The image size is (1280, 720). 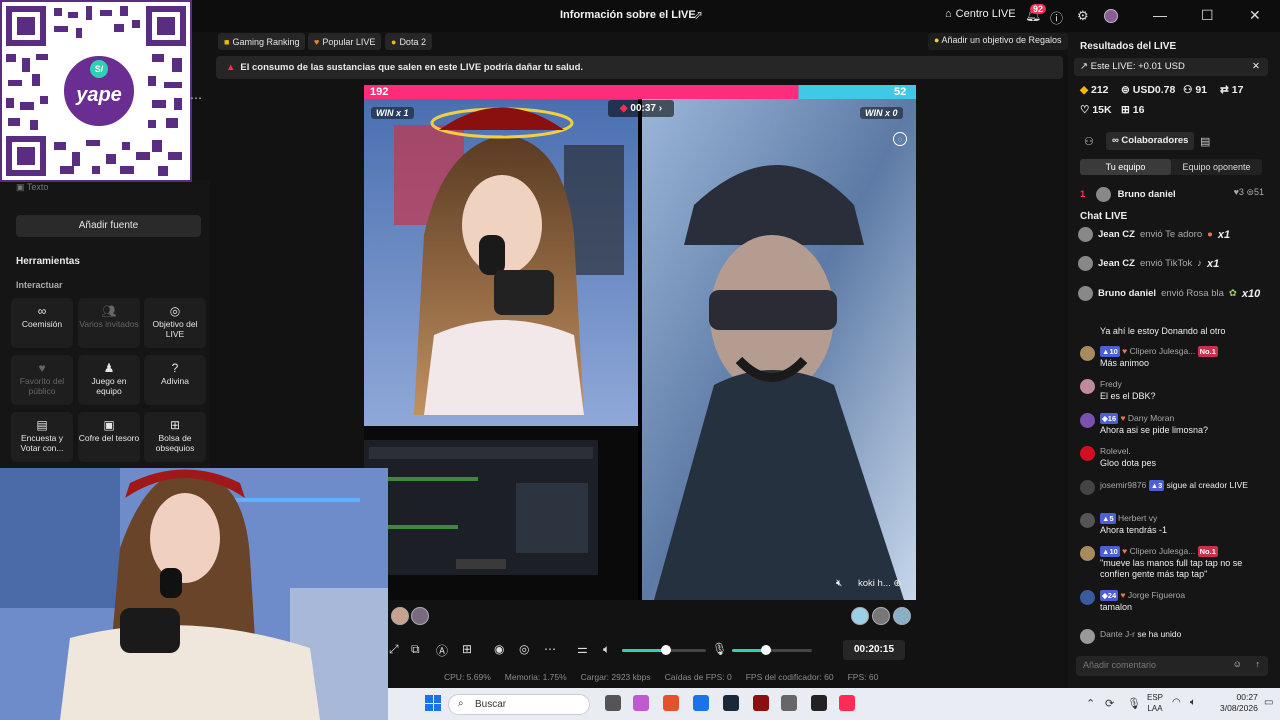 What do you see at coordinates (1056, 17) in the screenshot?
I see `help-icon: ⓘ` at bounding box center [1056, 17].